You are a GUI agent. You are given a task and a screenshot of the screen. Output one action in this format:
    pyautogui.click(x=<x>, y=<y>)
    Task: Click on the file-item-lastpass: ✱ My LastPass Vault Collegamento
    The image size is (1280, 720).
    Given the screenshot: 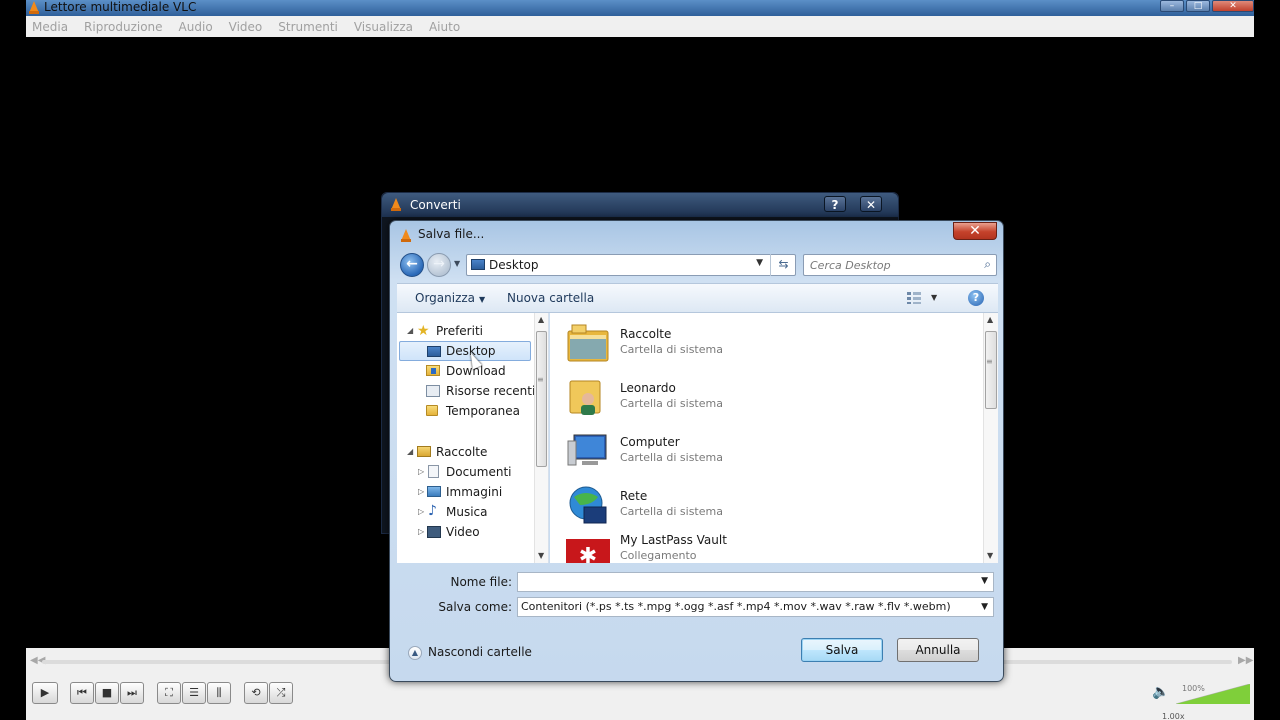 What is the action you would take?
    pyautogui.click(x=756, y=546)
    